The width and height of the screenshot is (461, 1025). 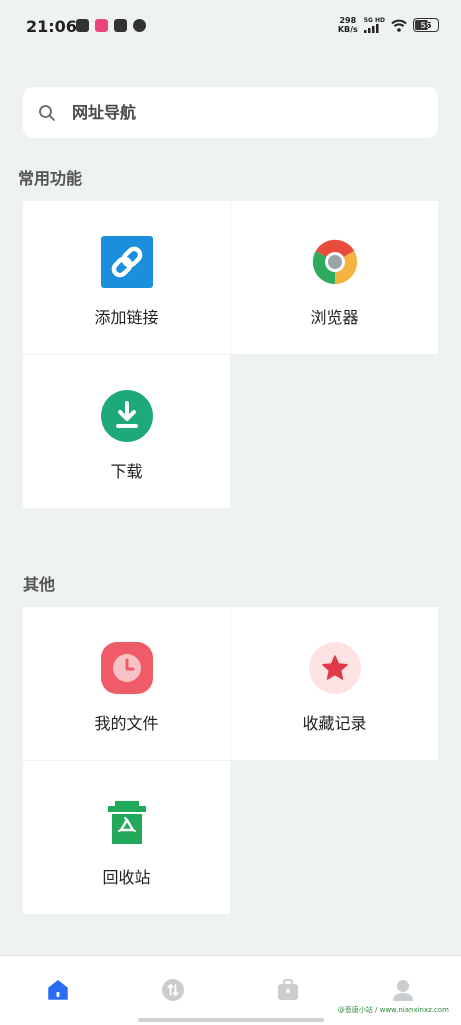 What do you see at coordinates (47, 112) in the screenshot?
I see `search-icon` at bounding box center [47, 112].